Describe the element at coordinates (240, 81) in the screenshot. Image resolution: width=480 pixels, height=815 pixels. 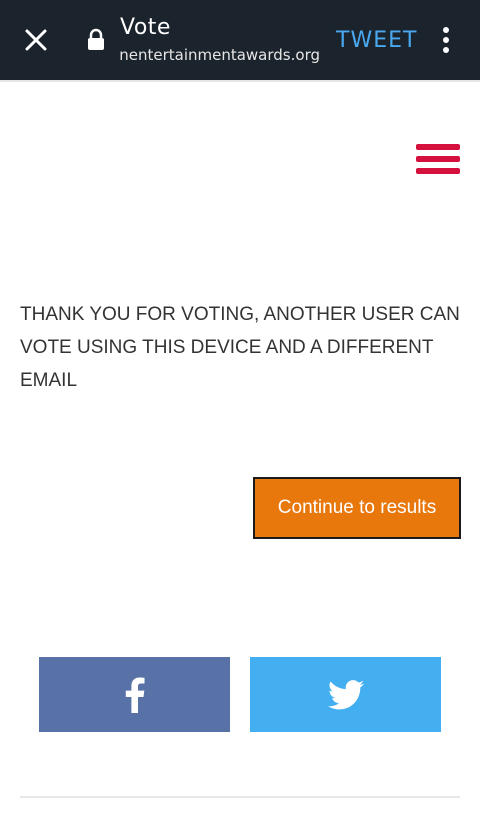
I see `toolbar-divider` at that location.